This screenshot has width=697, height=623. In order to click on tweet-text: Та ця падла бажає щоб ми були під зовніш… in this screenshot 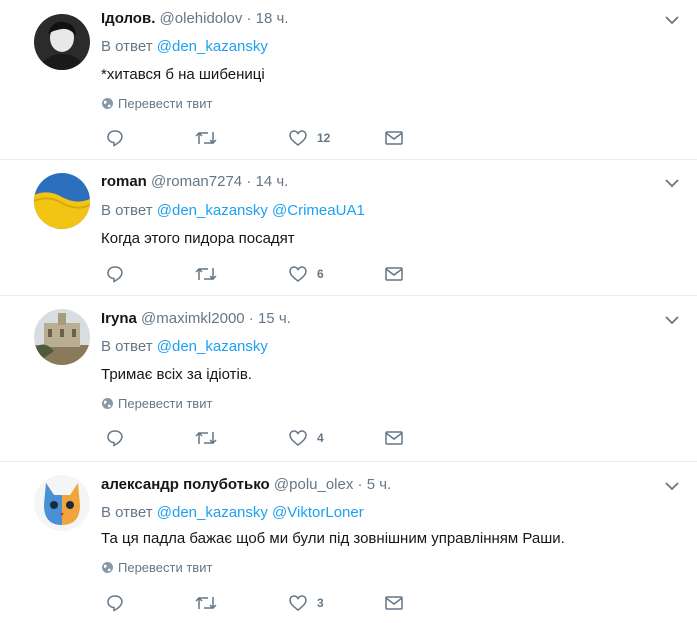, I will do `click(333, 538)`.